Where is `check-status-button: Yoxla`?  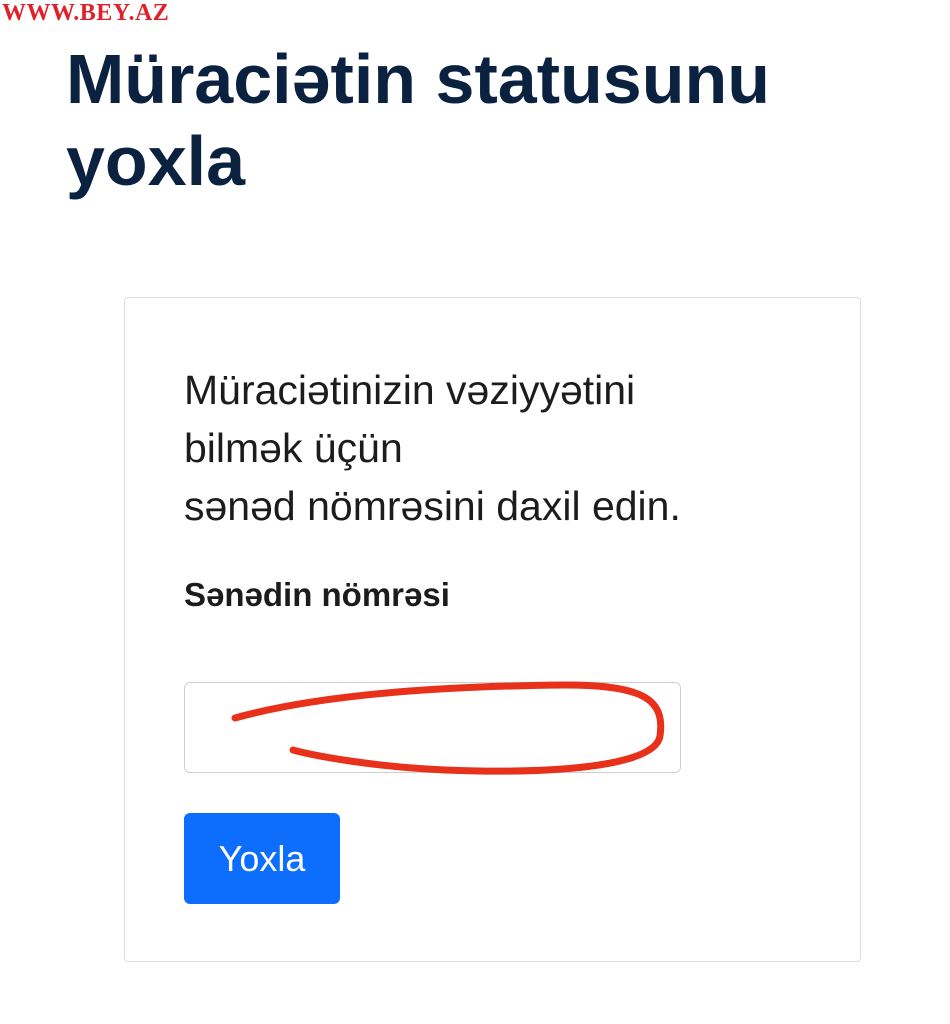 check-status-button: Yoxla is located at coordinates (262, 858).